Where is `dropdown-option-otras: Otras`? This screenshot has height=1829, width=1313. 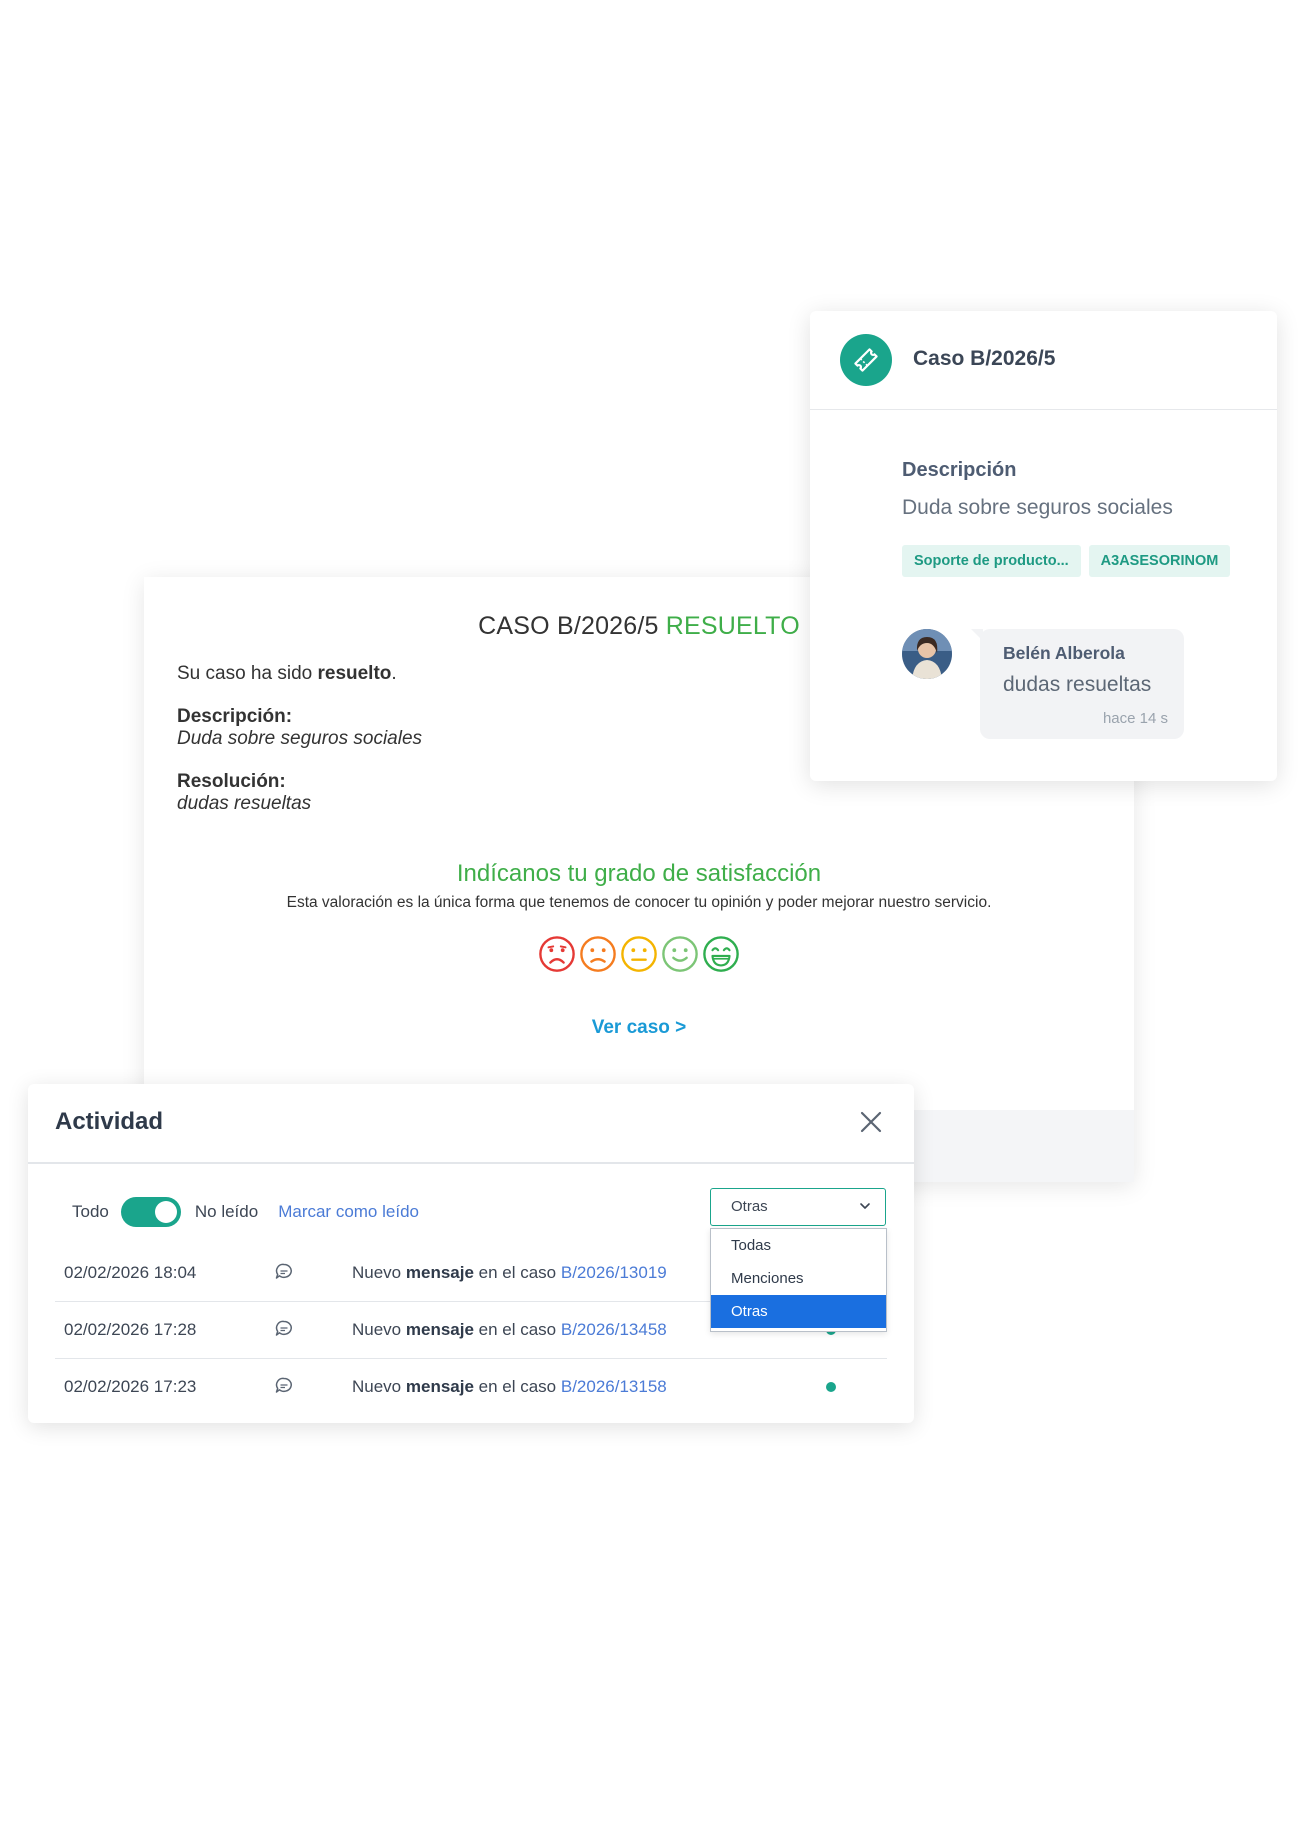 dropdown-option-otras: Otras is located at coordinates (798, 1311).